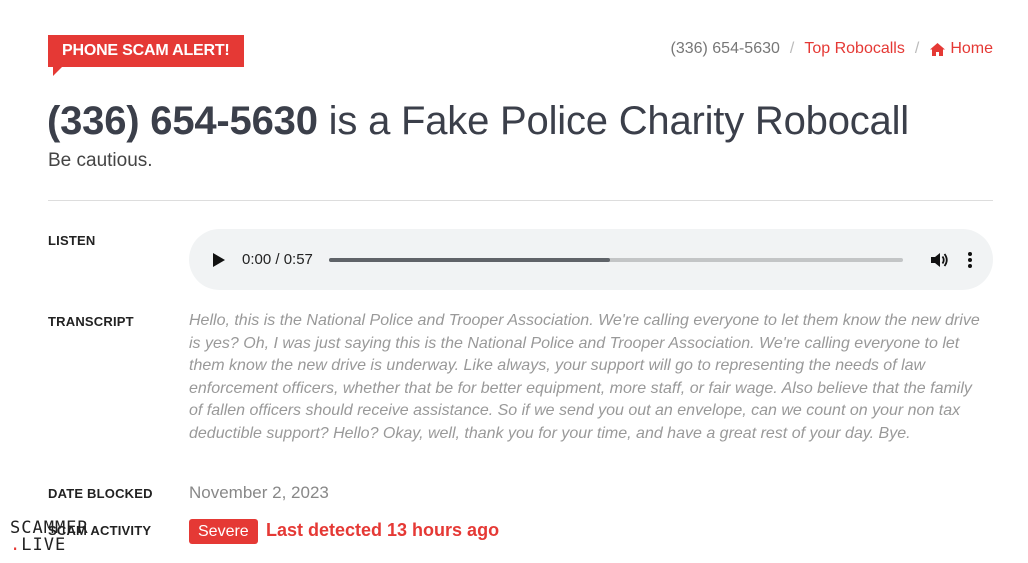 Image resolution: width=1028 pixels, height=563 pixels. I want to click on audio-player: 0:00 / 0:57, so click(591, 259).